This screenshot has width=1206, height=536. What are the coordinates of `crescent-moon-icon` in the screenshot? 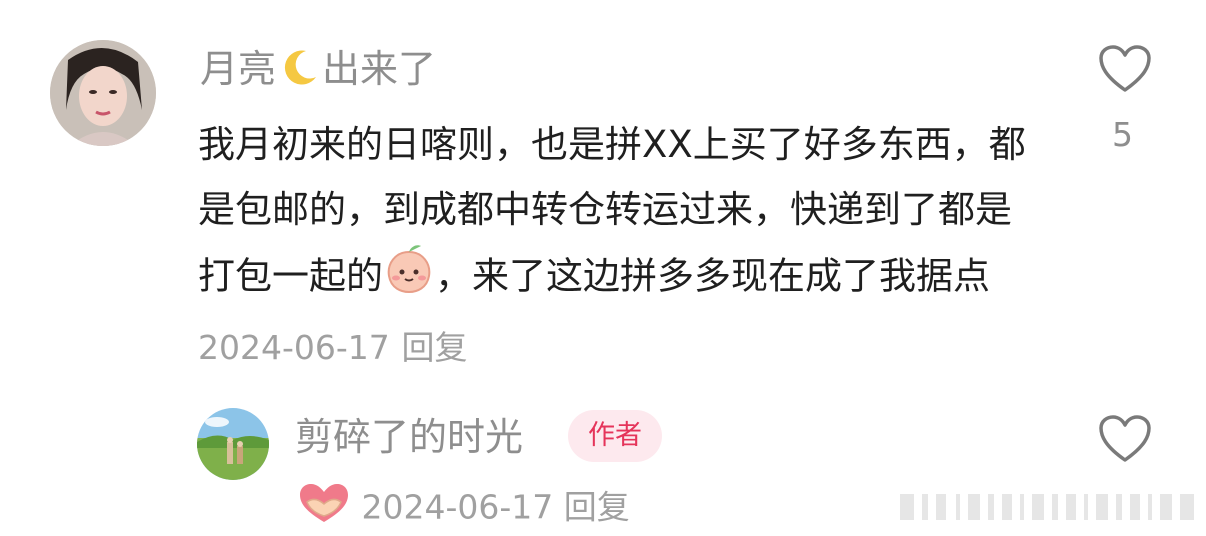 It's located at (299, 72).